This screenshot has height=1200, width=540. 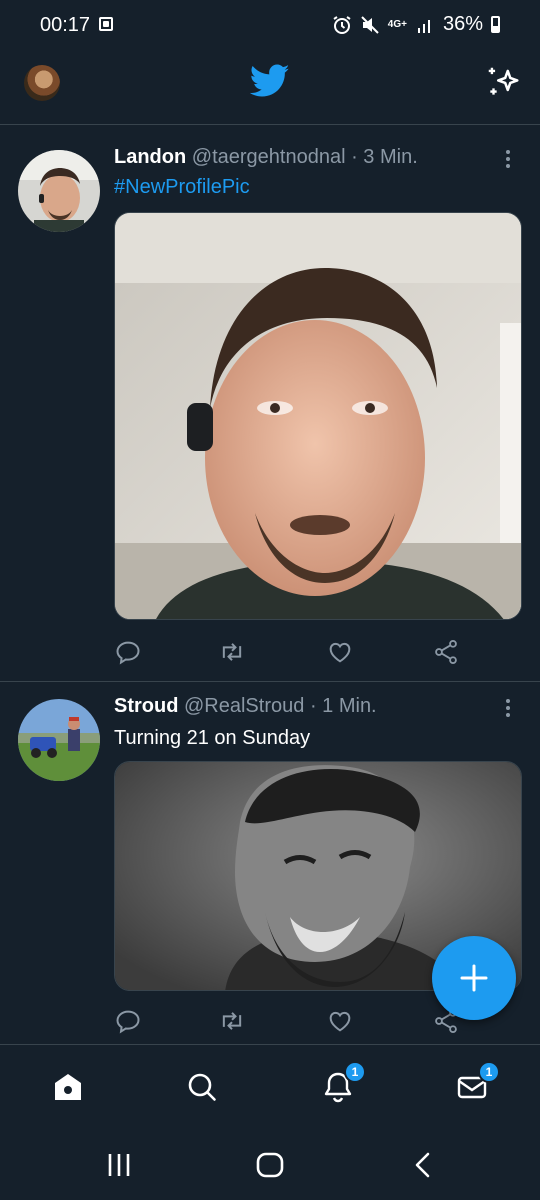 I want to click on status-bar: 00:17 4G+ 36%, so click(x=270, y=25).